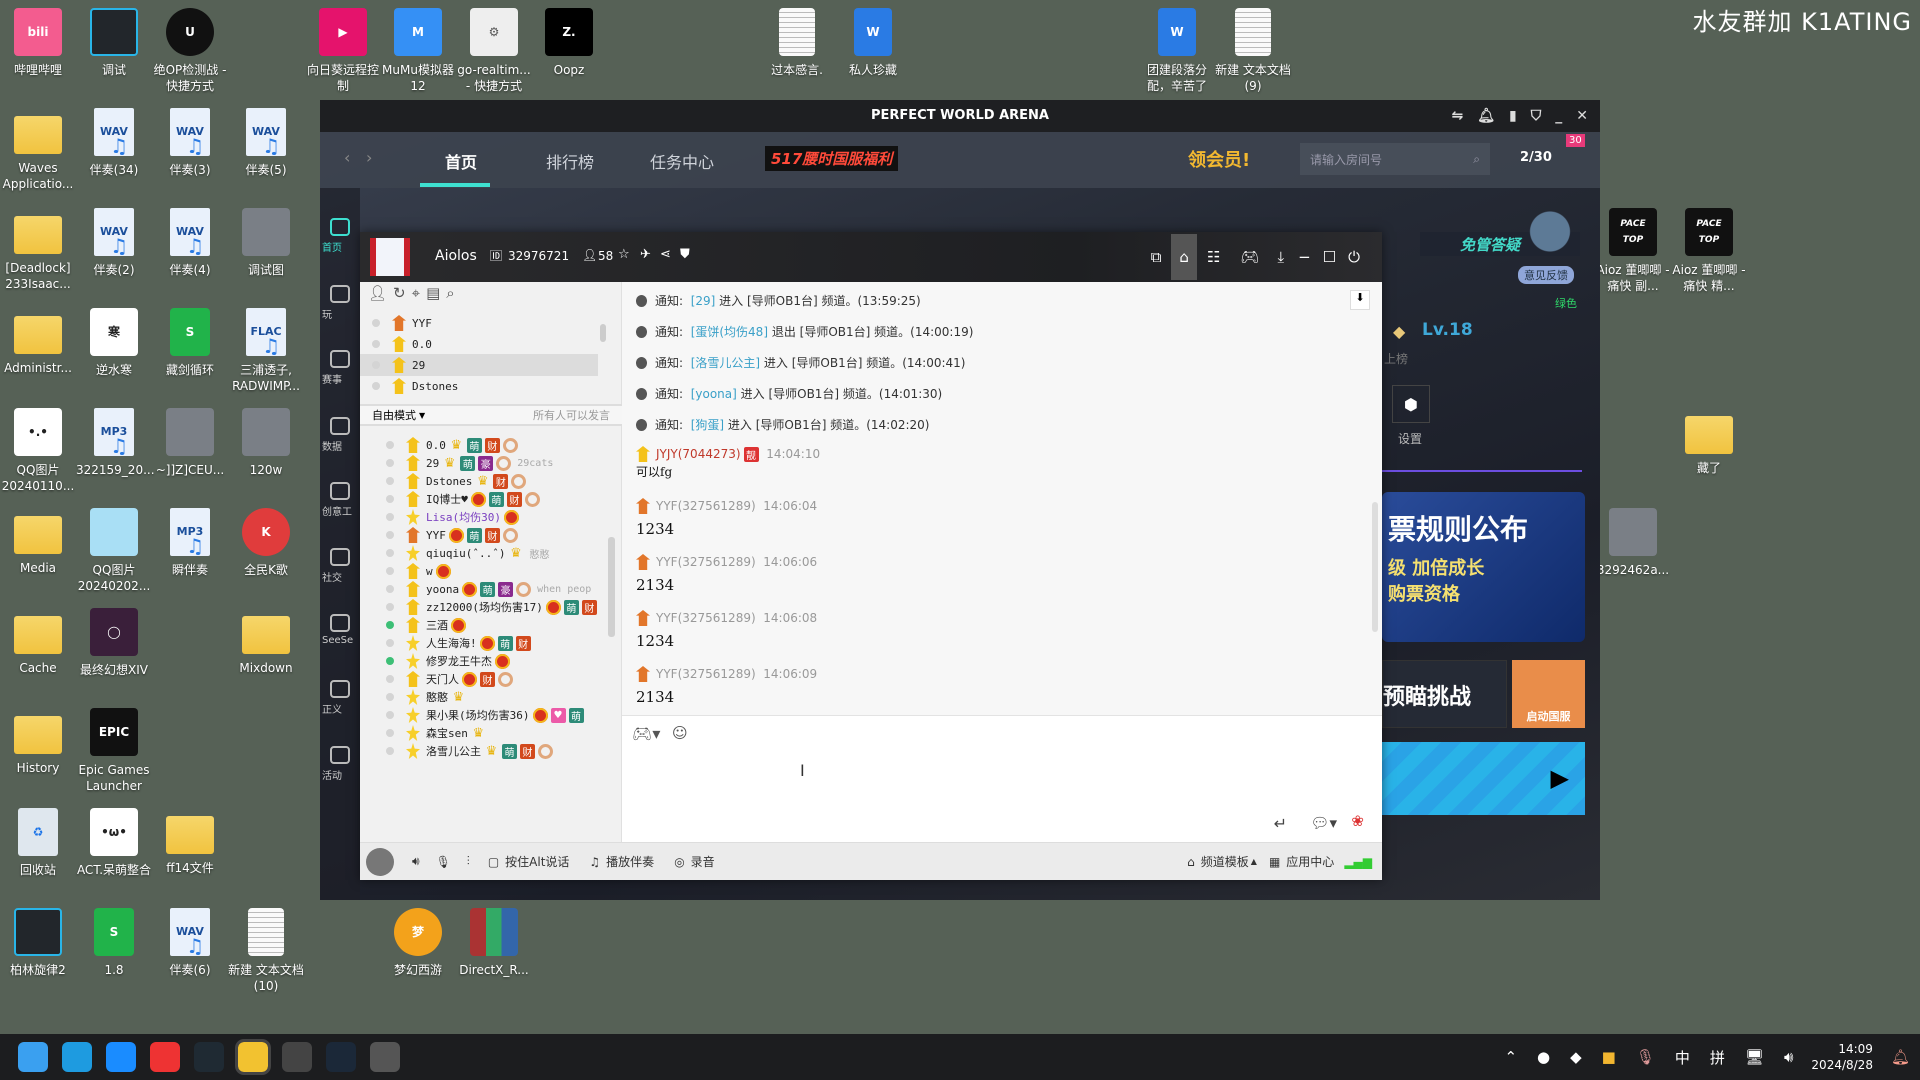  What do you see at coordinates (380, 861) in the screenshot?
I see `user-avatar` at bounding box center [380, 861].